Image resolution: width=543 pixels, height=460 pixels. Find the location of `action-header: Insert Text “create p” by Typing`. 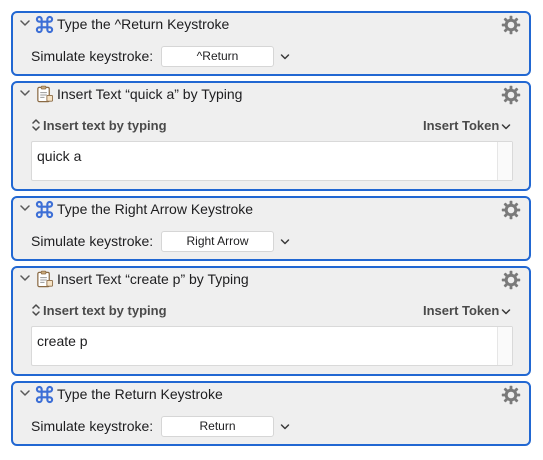

action-header: Insert Text “create p” by Typing is located at coordinates (271, 281).